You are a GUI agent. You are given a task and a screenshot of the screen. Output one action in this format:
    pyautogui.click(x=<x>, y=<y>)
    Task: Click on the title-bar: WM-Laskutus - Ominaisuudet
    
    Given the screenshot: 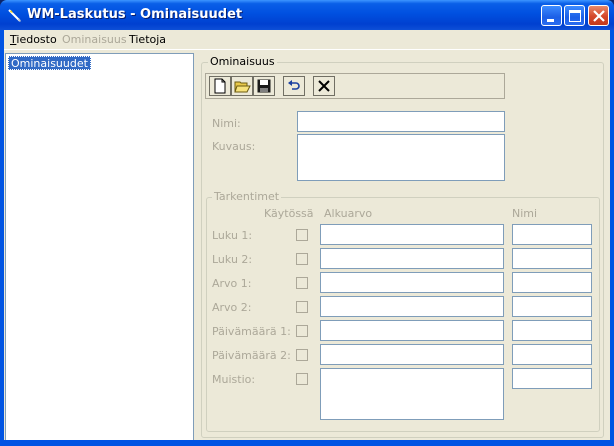 What is the action you would take?
    pyautogui.click(x=307, y=15)
    